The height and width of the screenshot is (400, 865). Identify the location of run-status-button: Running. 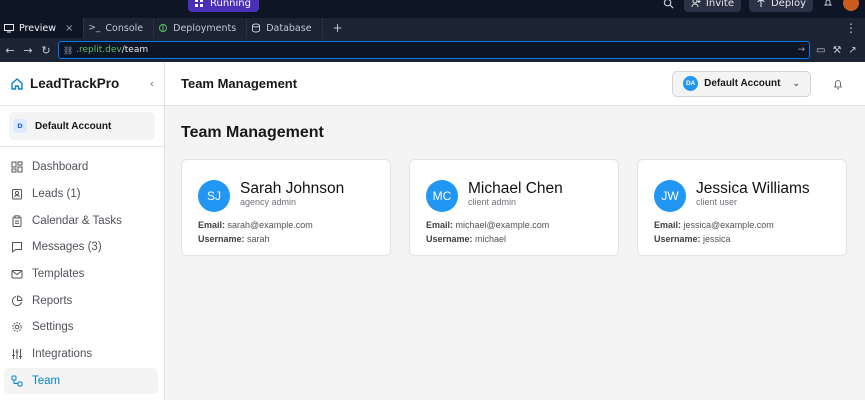
(223, 6).